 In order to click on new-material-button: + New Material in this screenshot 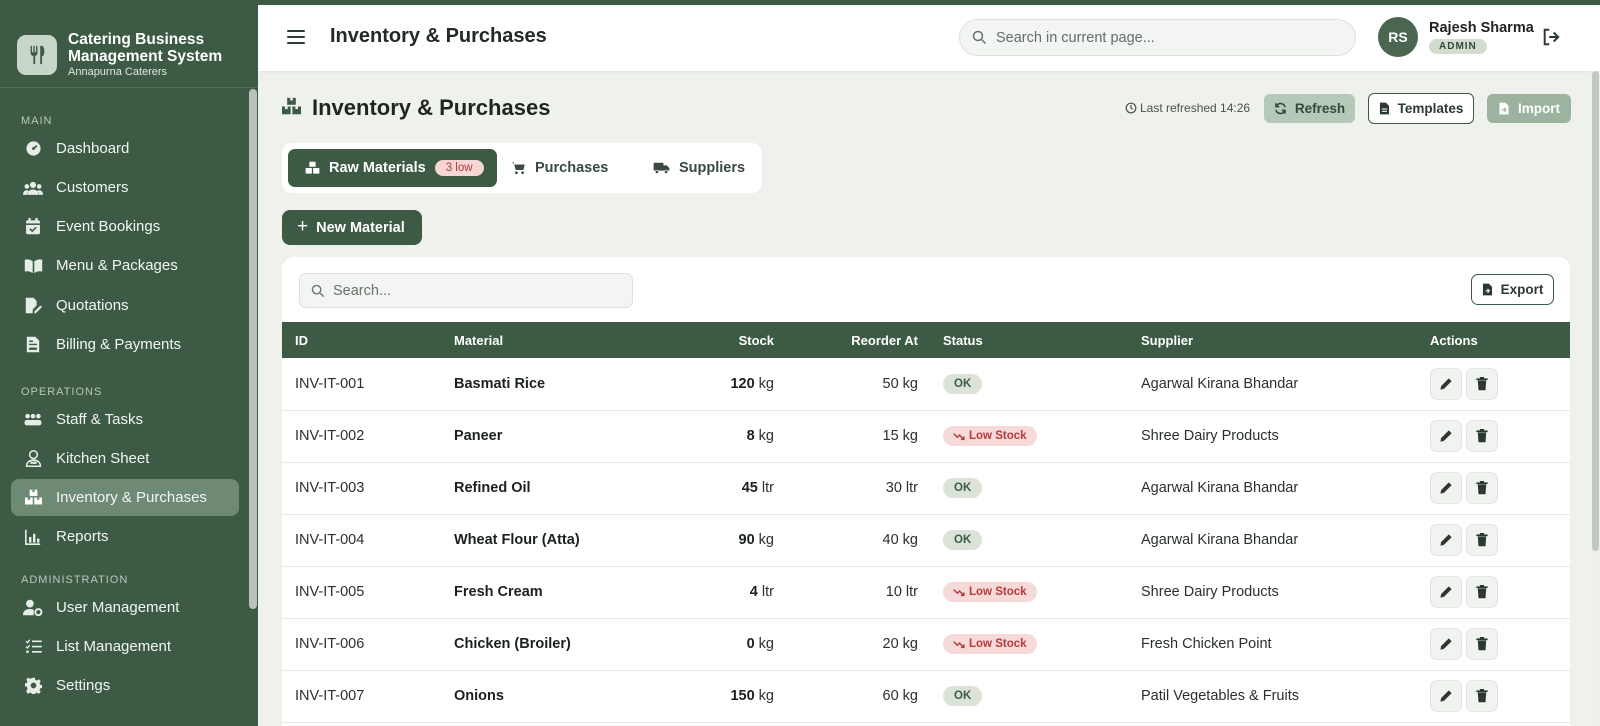, I will do `click(352, 227)`.